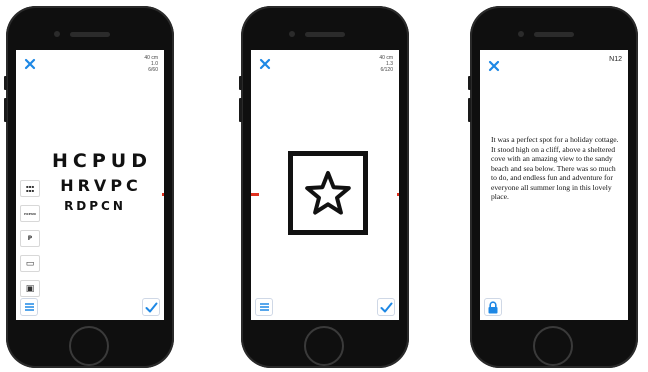 This screenshot has height=372, width=648. Describe the element at coordinates (102, 161) in the screenshot. I see `chart-row-1: HCPUD` at that location.